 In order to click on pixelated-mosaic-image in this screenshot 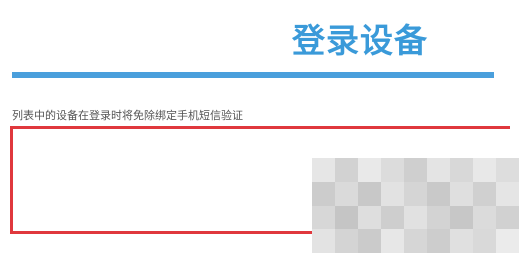, I will do `click(415, 205)`.